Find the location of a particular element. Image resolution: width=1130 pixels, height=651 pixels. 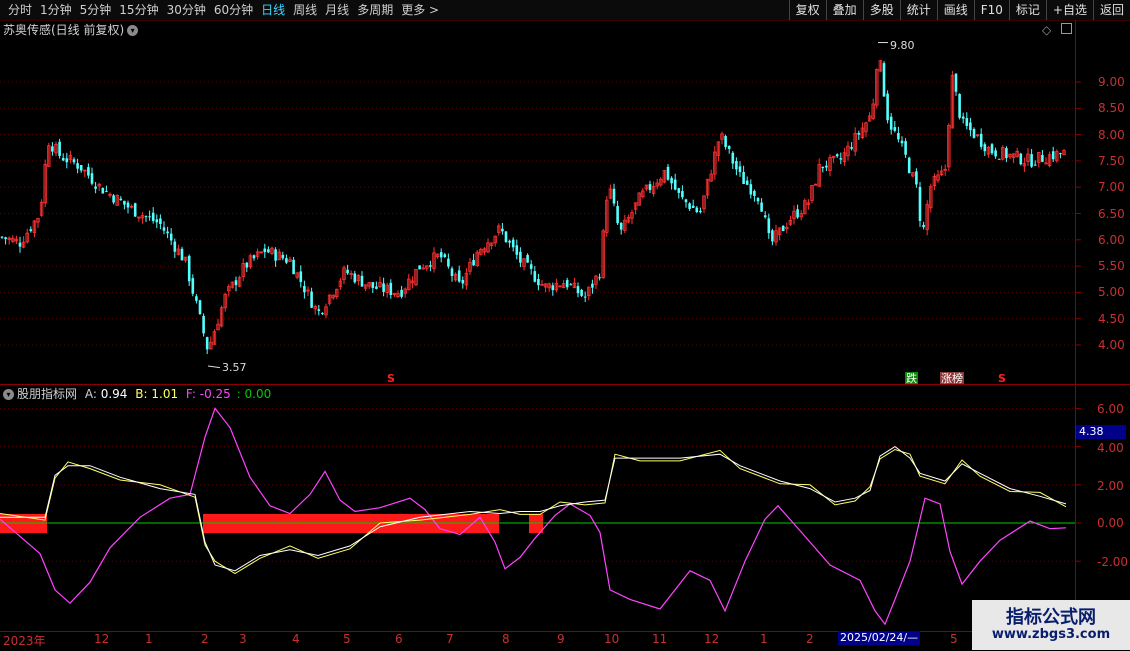

price-tick: 5.50 is located at coordinates (1111, 266).